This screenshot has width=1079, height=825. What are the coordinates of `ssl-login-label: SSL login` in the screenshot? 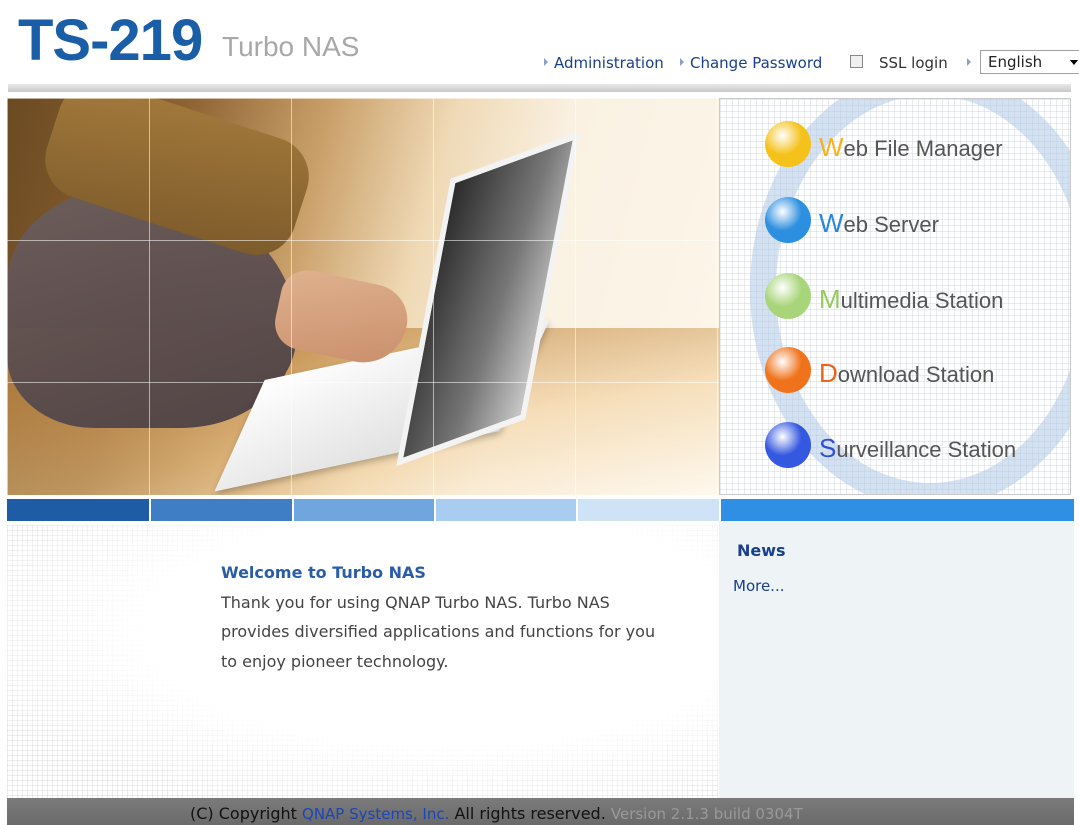 It's located at (913, 63).